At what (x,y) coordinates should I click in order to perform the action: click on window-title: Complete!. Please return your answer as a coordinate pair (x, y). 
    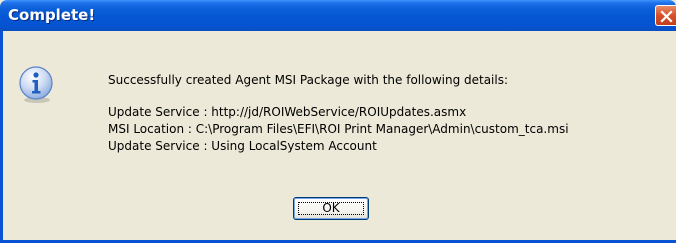
    Looking at the image, I should click on (52, 15).